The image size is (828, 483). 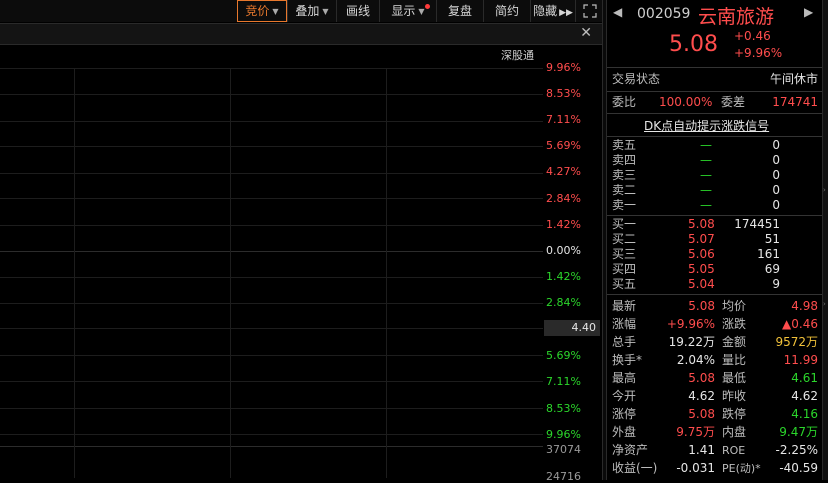 I want to click on stat-label: 跌停, so click(x=734, y=414).